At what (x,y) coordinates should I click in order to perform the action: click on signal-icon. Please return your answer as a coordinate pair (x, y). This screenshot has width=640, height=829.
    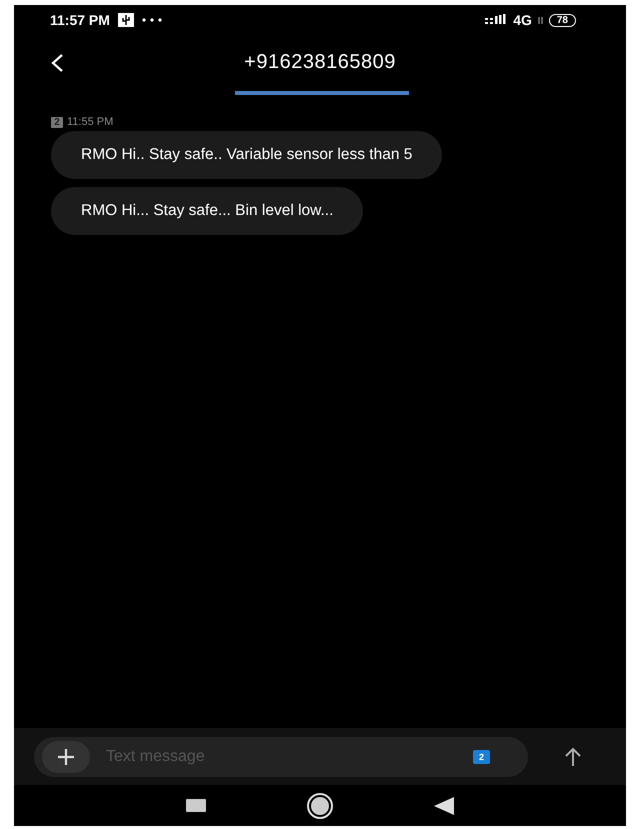
    Looking at the image, I should click on (496, 20).